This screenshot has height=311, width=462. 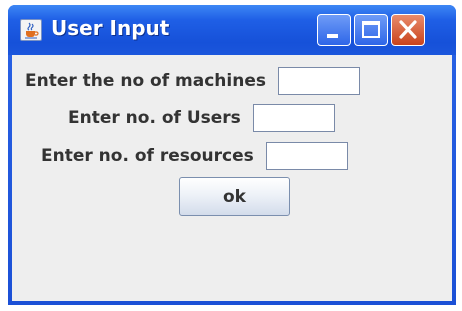 I want to click on machines-row: Enter the no of machines, so click(x=192, y=81).